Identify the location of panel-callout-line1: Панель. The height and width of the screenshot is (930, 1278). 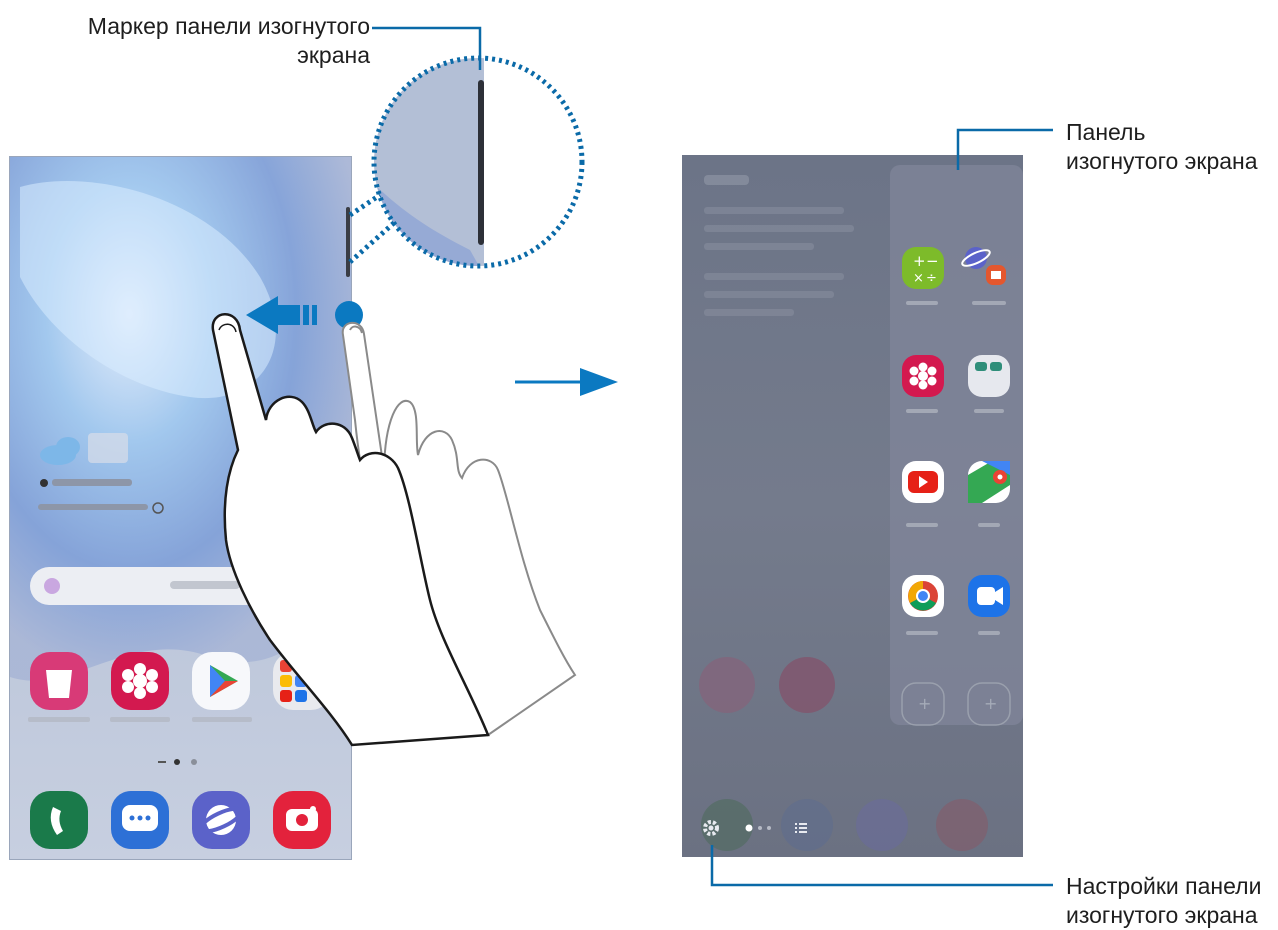
(1106, 132).